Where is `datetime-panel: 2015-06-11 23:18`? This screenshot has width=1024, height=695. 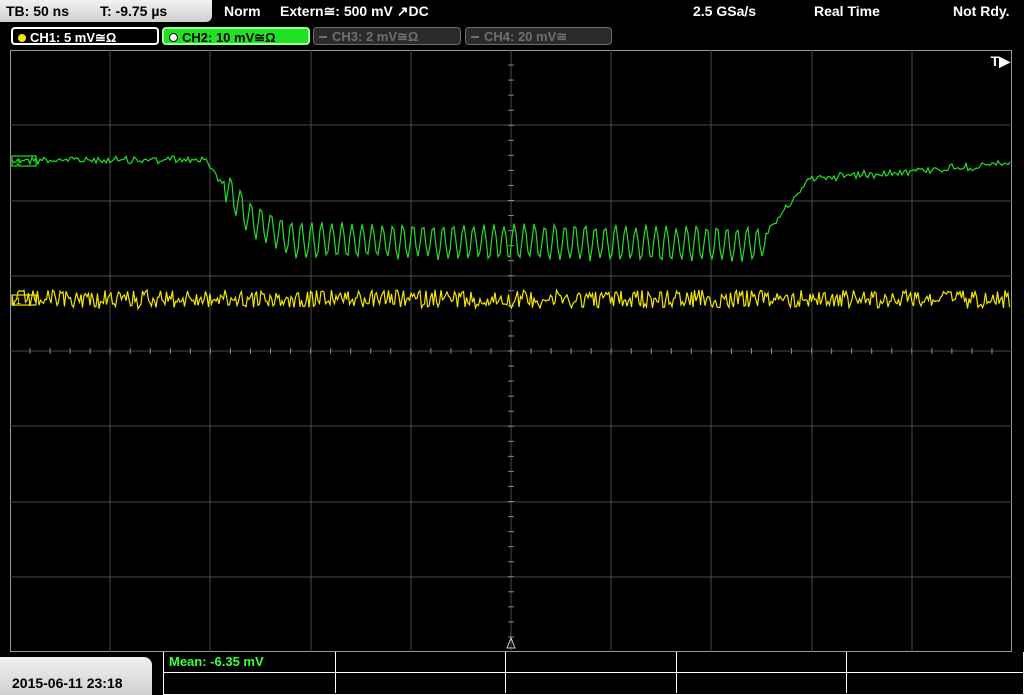 datetime-panel: 2015-06-11 23:18 is located at coordinates (76, 676).